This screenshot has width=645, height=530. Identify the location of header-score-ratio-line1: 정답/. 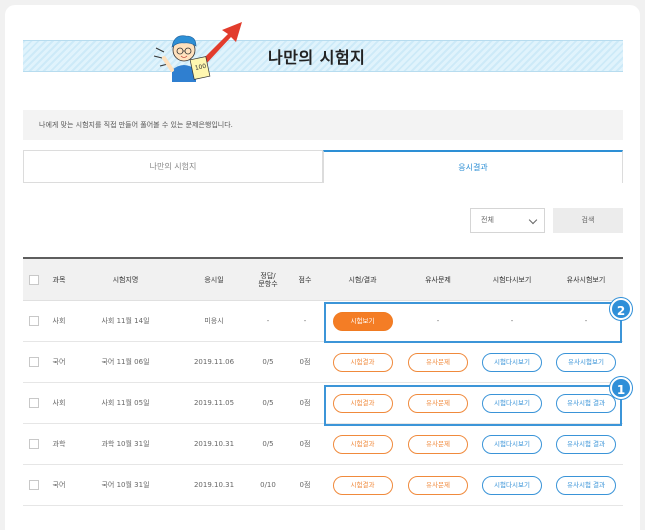
(268, 275).